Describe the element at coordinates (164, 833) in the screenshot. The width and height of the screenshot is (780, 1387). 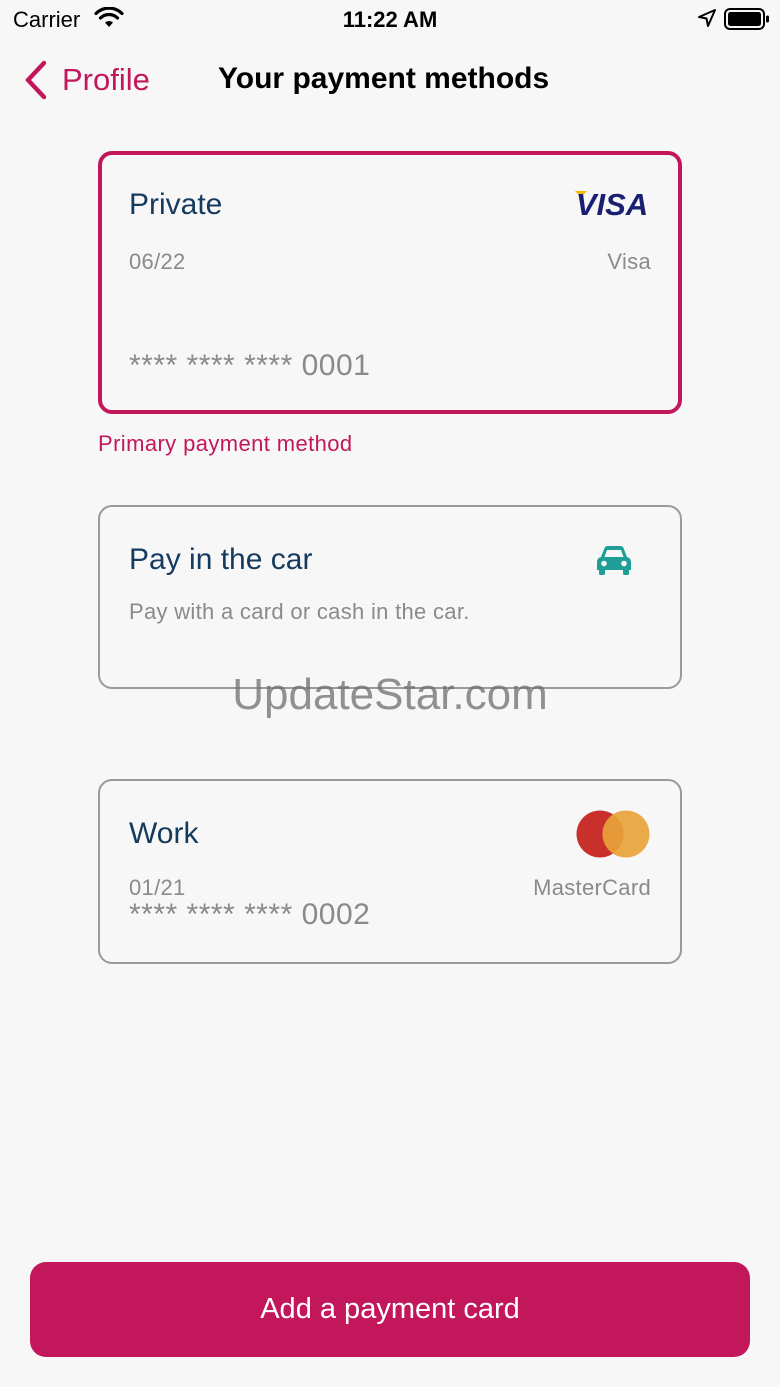
I see `card-title: Work` at that location.